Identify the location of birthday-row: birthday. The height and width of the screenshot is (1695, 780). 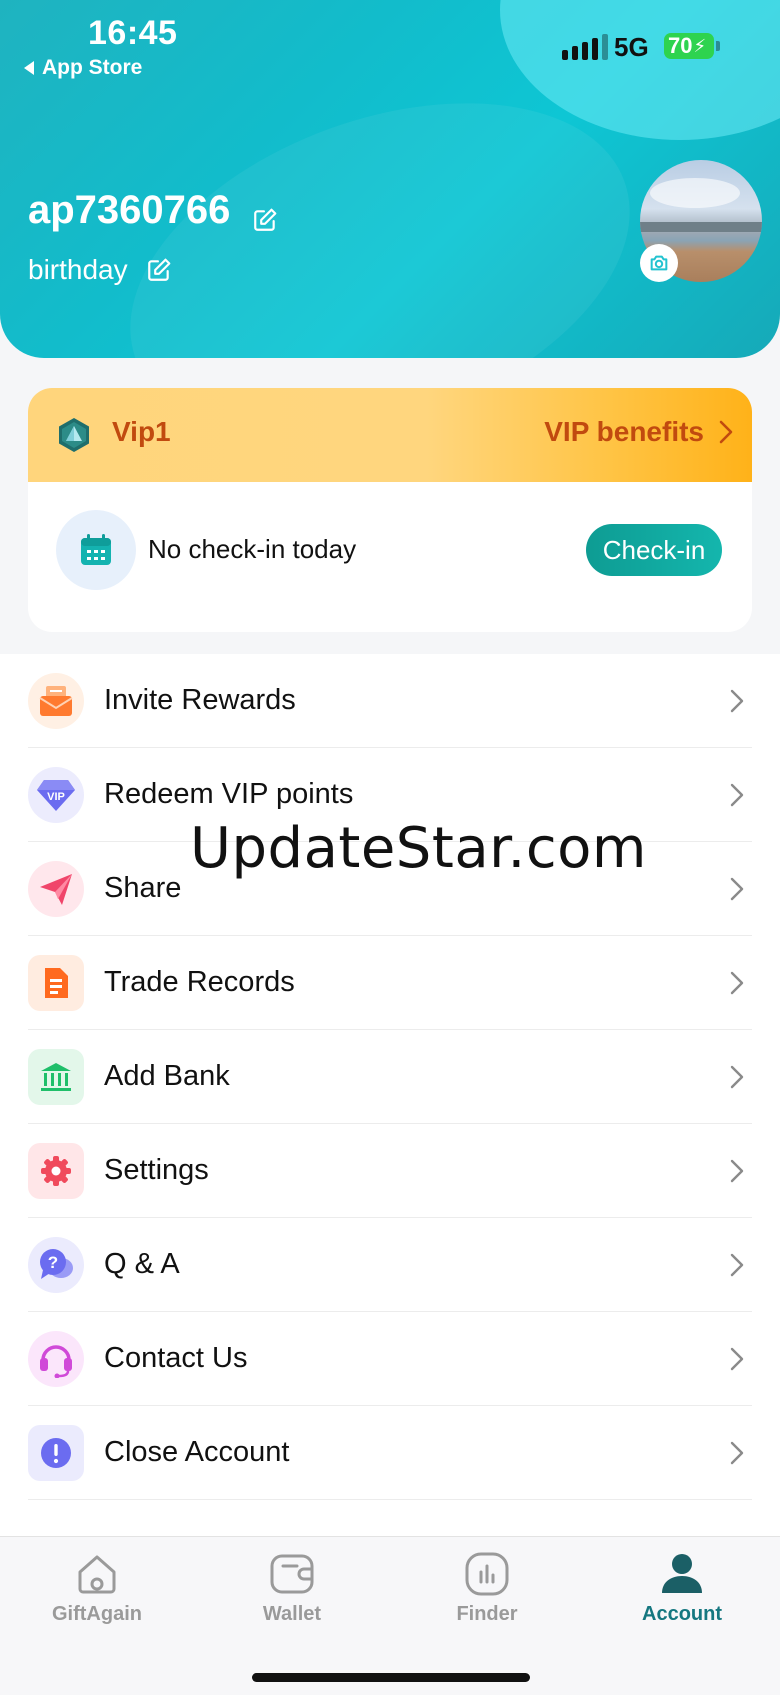
(100, 270).